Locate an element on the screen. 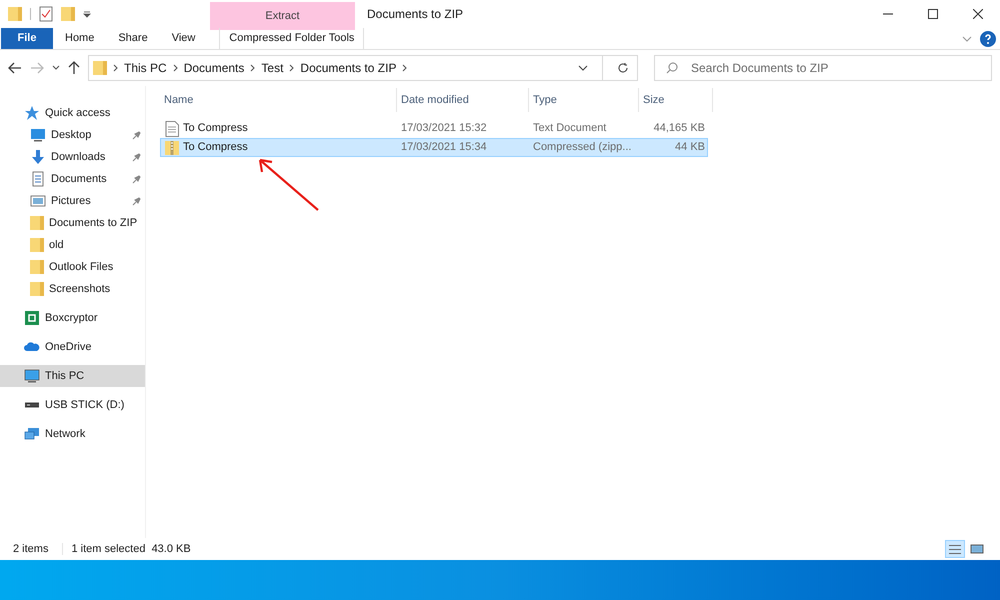 The height and width of the screenshot is (600, 1000). file-row: To Compress 17/03/2021 15:34 Compressed (zipp... 44 KB is located at coordinates (434, 147).